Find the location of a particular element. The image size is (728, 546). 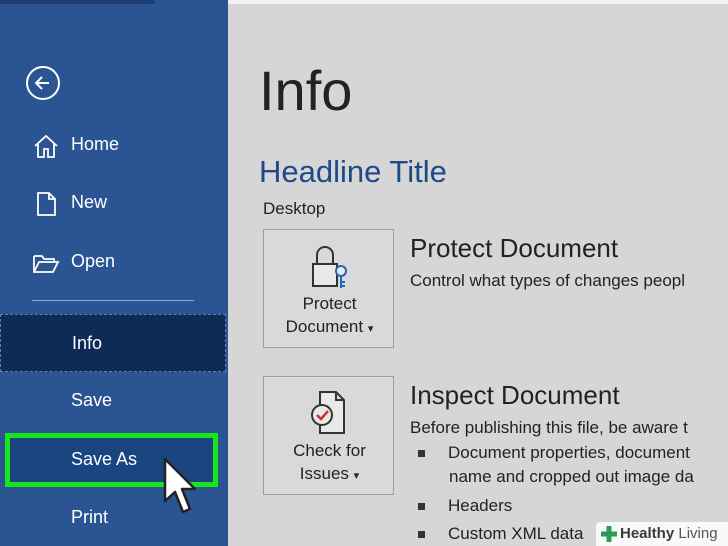

watermark-brand-bold: Healthy is located at coordinates (647, 533).